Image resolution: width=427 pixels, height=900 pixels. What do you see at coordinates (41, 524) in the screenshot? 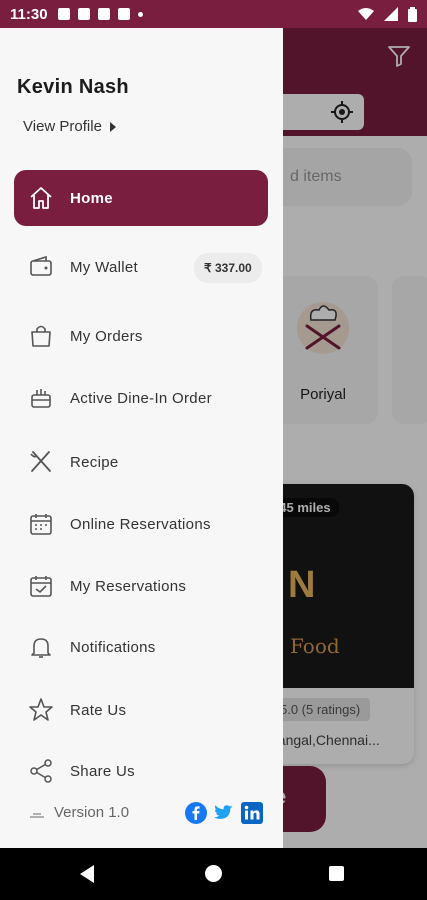
I see `calendar-icon` at bounding box center [41, 524].